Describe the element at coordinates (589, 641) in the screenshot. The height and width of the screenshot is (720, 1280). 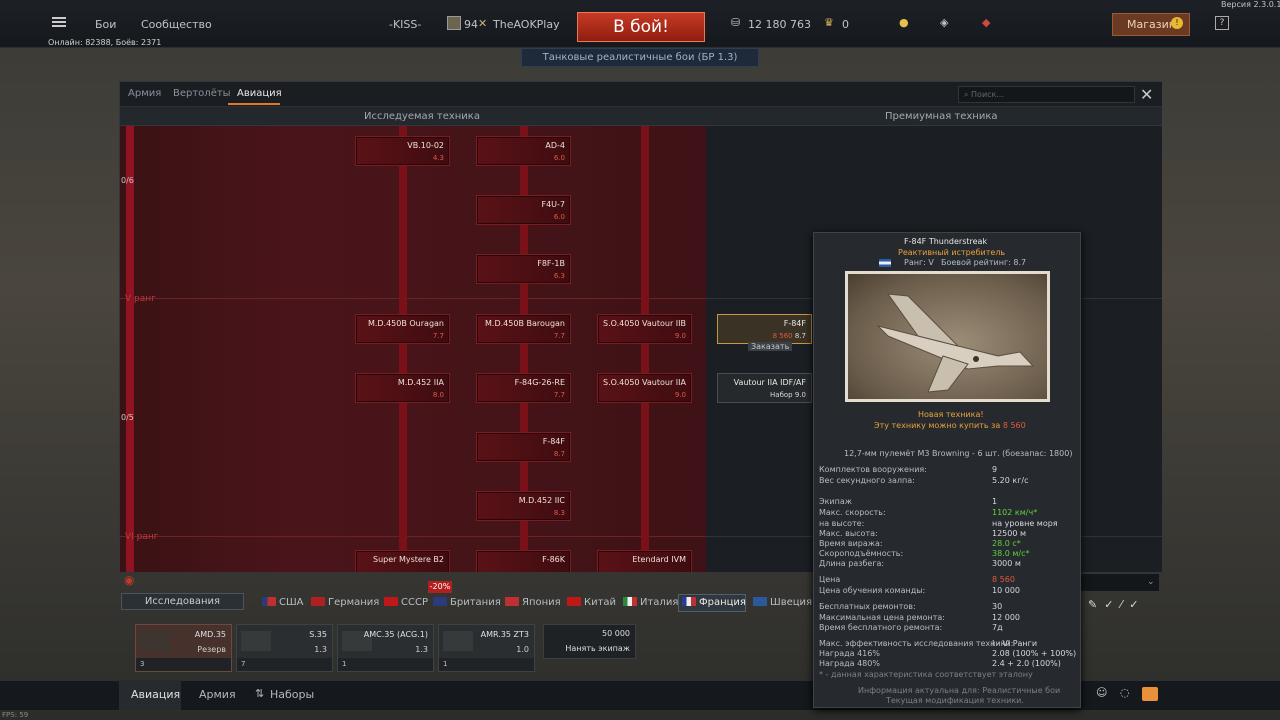
I see `hire-crew-button: 50 000 Нанять экипаж` at that location.